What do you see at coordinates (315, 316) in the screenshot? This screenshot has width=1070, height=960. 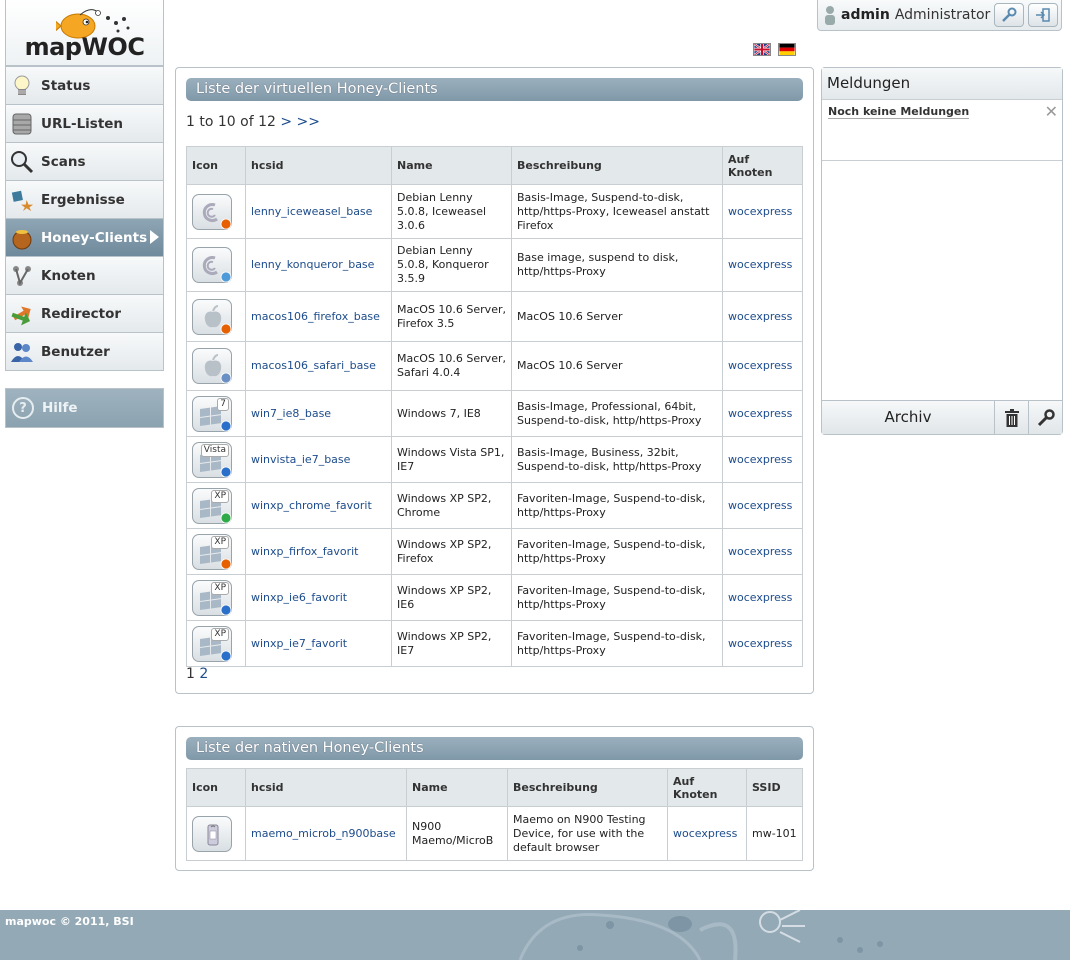 I see `hcsid-link: macos106_firefox_base` at bounding box center [315, 316].